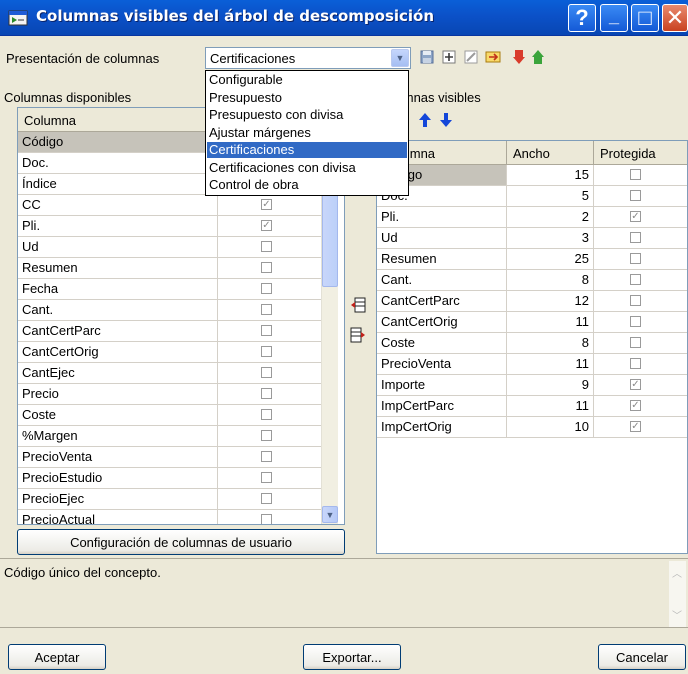 This screenshot has height=674, width=688. I want to click on available-row: PrecioActual, so click(169, 517).